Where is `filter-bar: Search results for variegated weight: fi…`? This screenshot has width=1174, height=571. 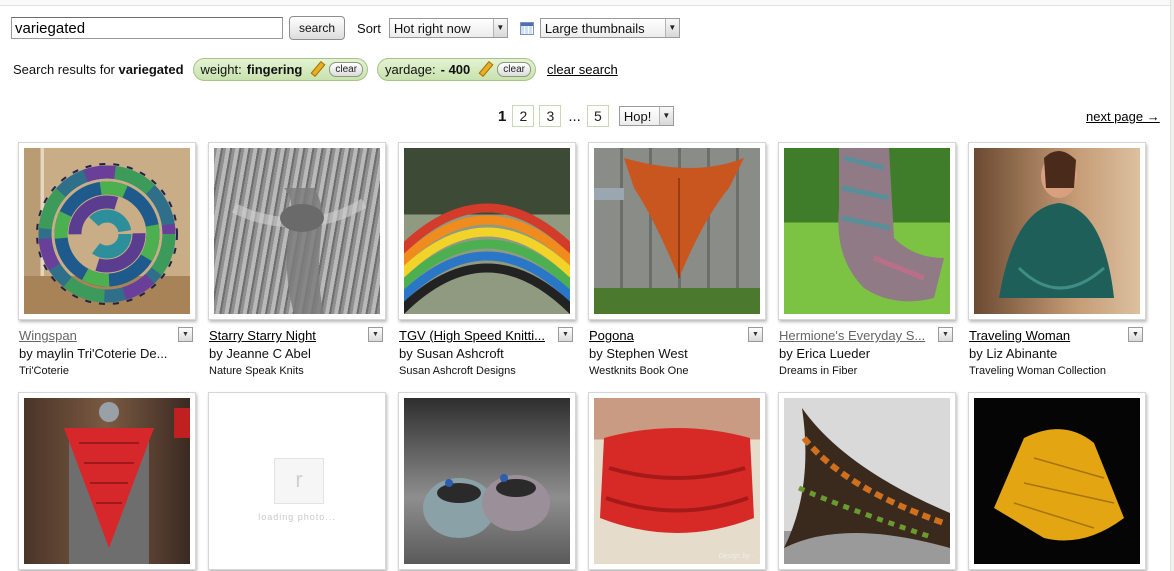
filter-bar: Search results for variegated weight: fi… is located at coordinates (315, 69).